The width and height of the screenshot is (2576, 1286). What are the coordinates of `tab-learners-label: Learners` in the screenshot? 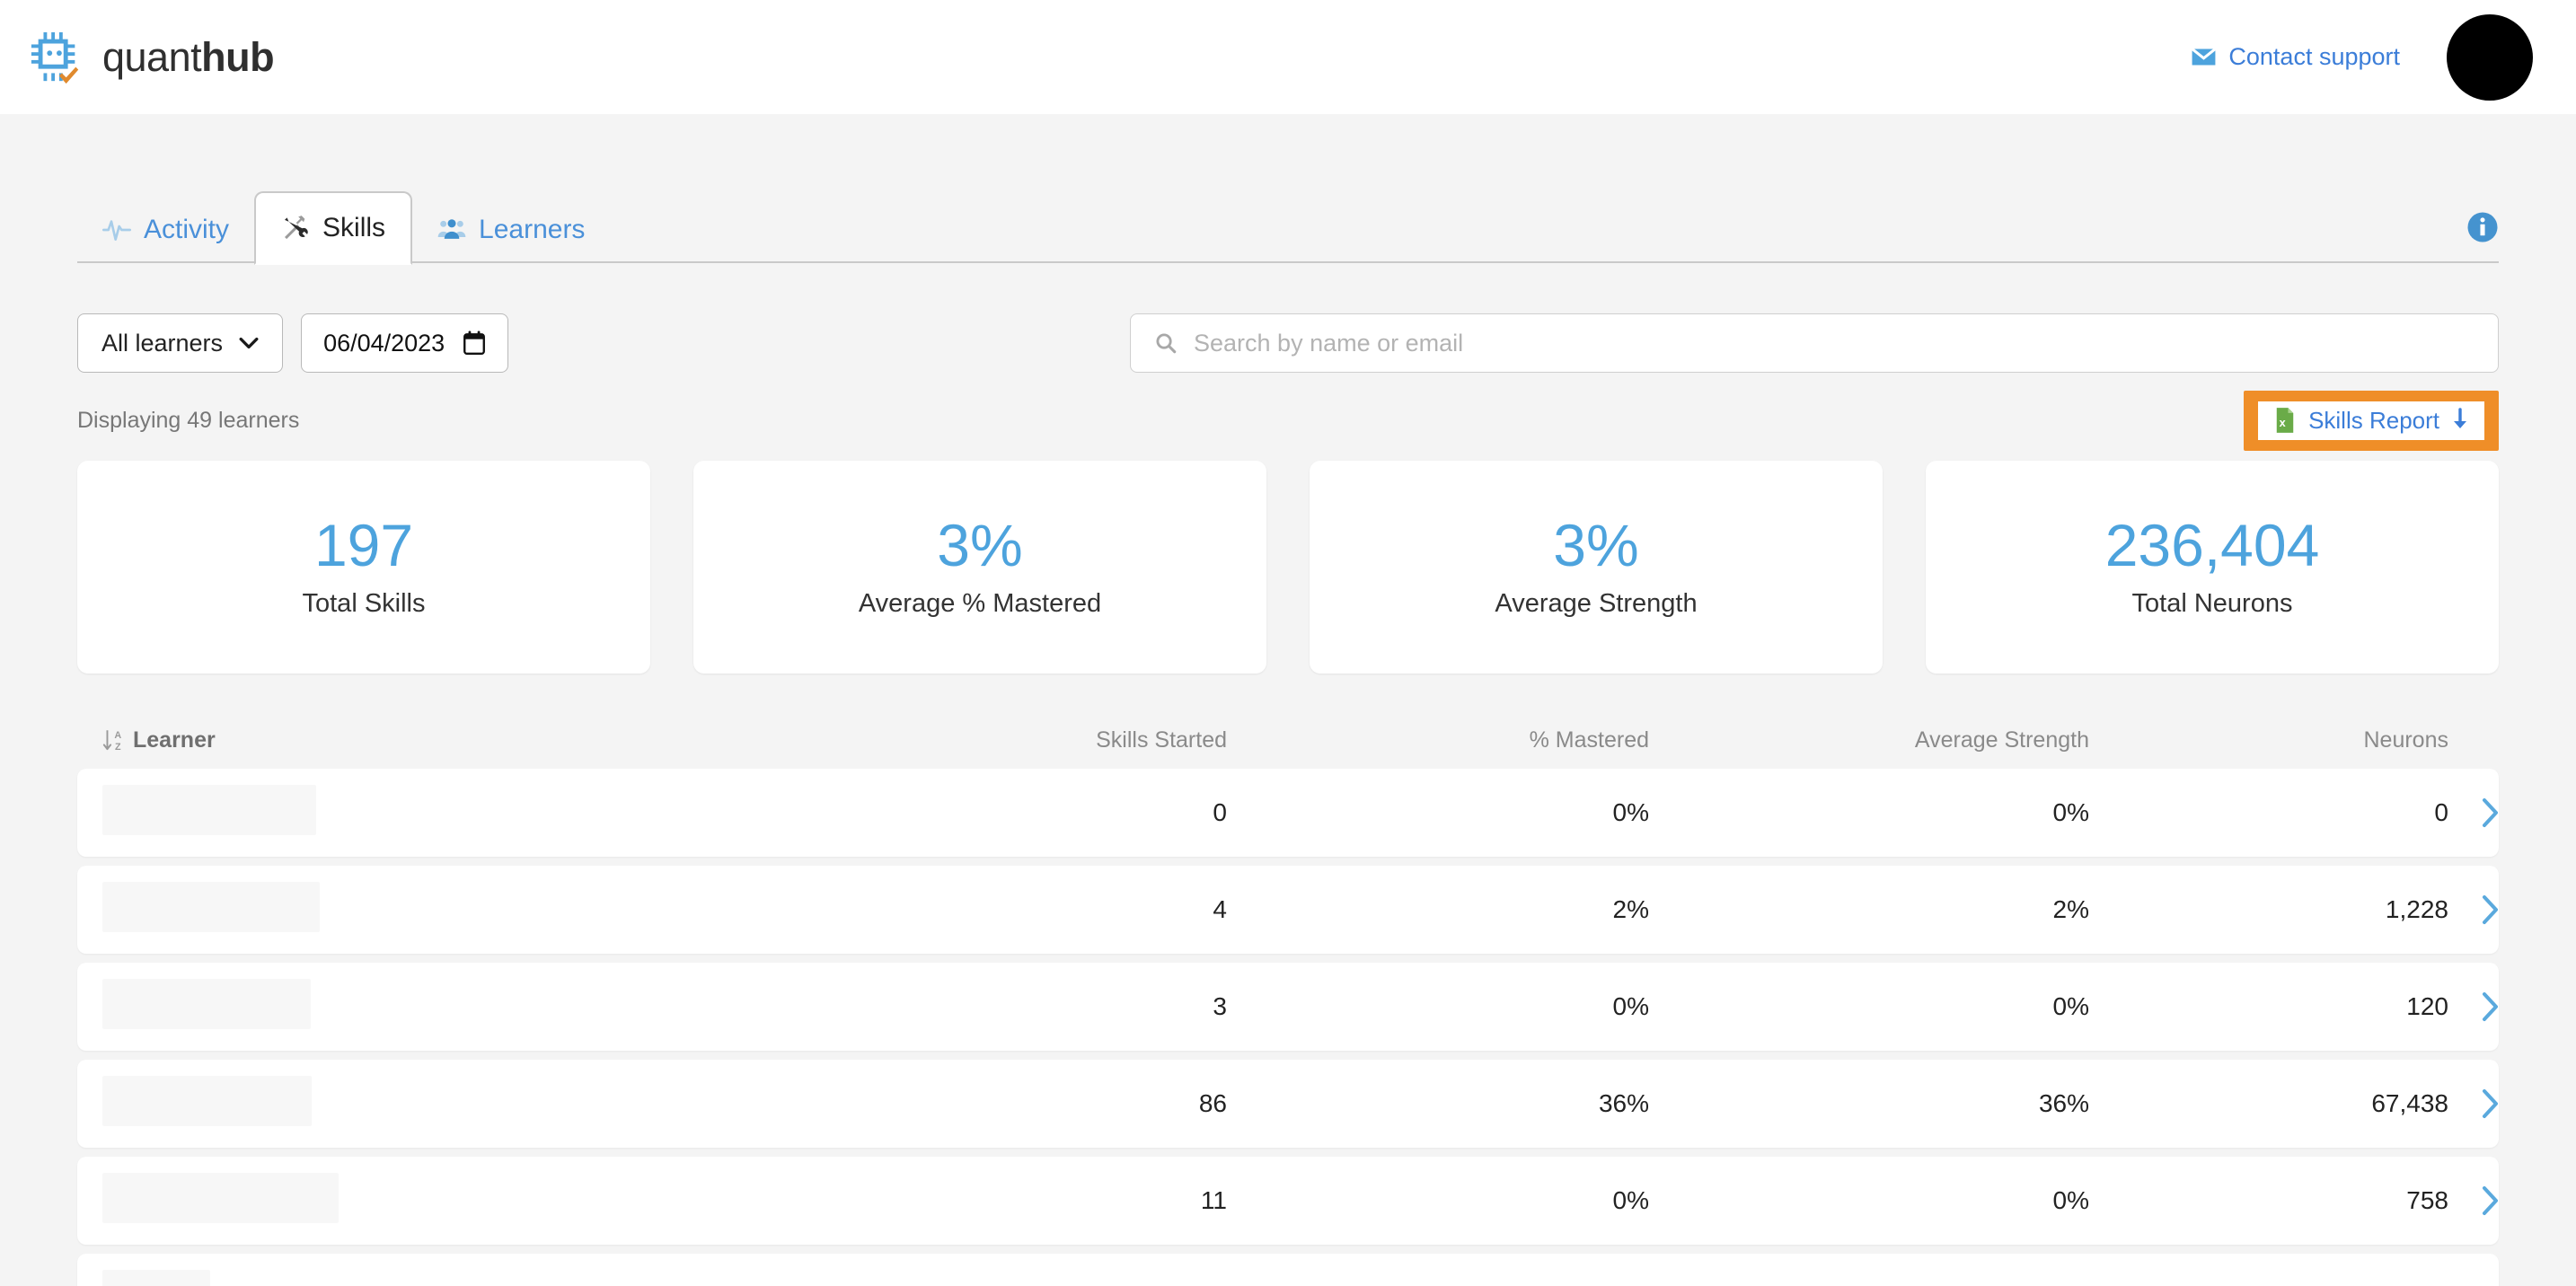 It's located at (532, 229).